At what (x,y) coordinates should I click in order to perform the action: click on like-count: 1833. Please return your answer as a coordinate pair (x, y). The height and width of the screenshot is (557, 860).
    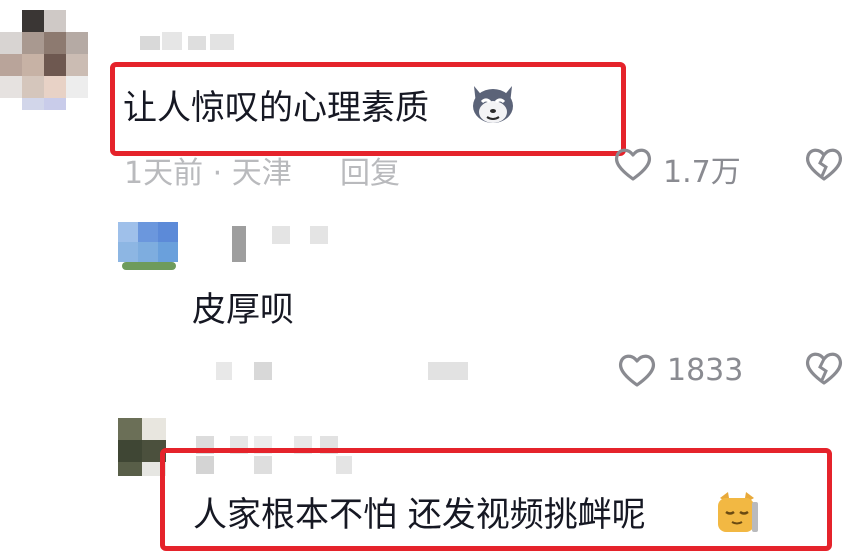
    Looking at the image, I should click on (705, 370).